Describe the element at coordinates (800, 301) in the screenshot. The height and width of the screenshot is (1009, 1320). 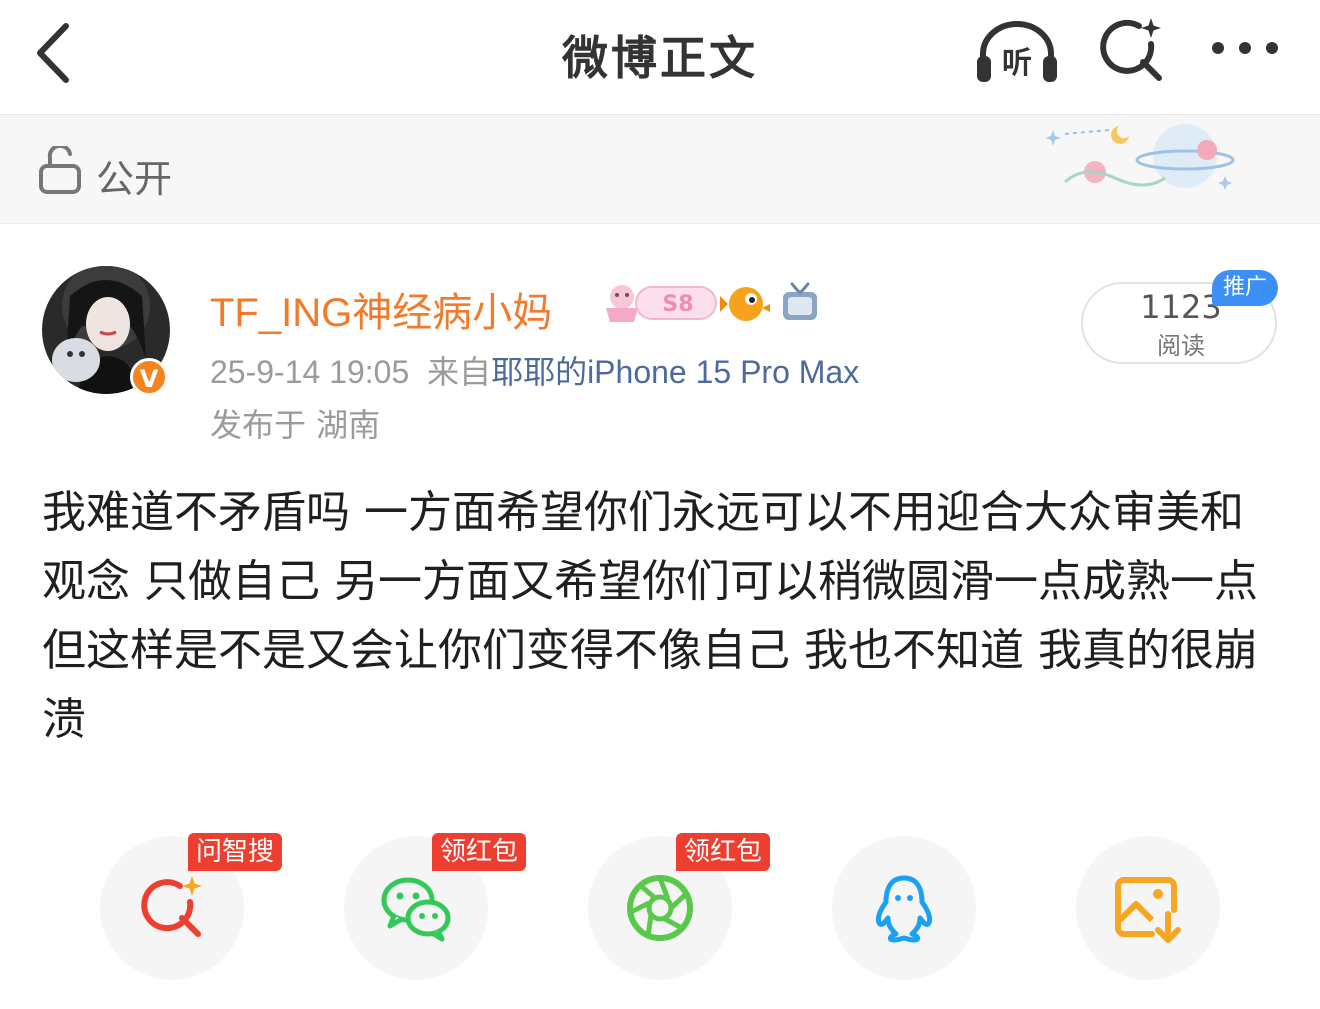
I see `tv-badge-icon` at that location.